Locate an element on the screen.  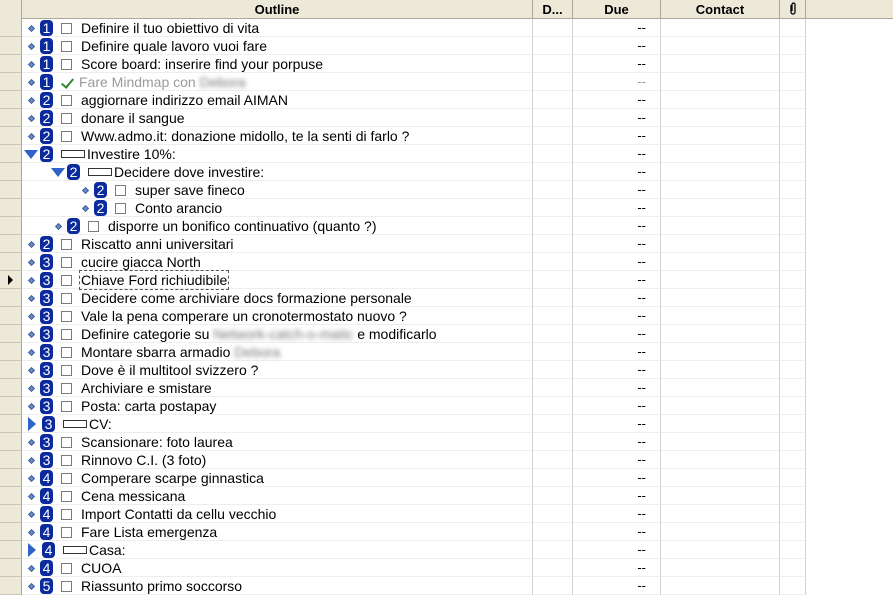
task-label: CUOA is located at coordinates (101, 568).